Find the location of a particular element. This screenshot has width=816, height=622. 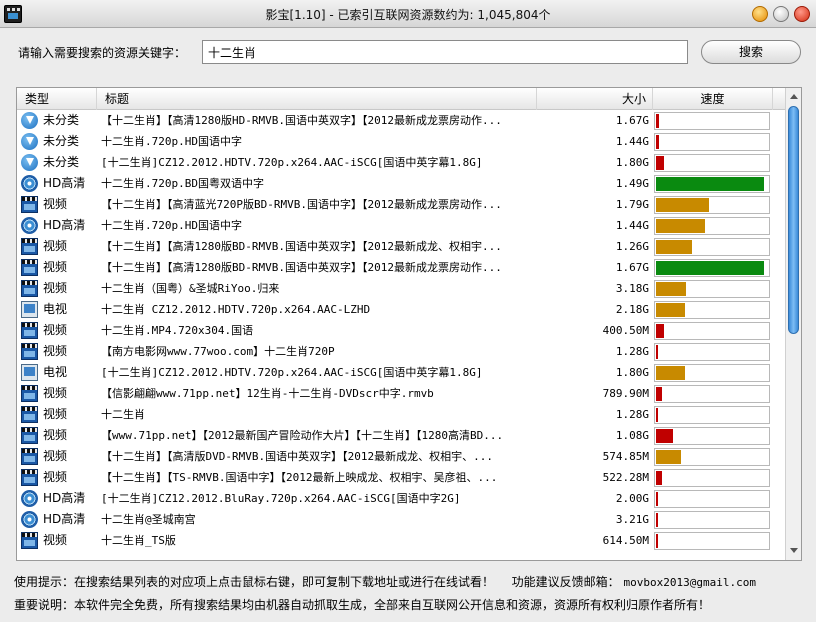

table-row: 视频 【南方电影网www.77woo.com】十二生肖720P 1.28G is located at coordinates (401, 351).